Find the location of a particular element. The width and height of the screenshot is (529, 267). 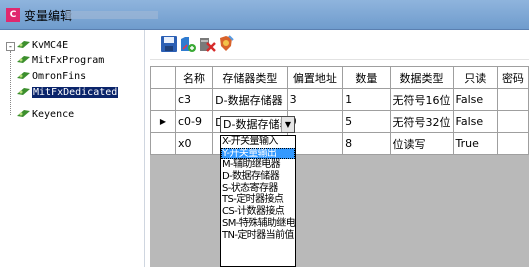

table-row: ▶ c0-9 D-数据存储器 0 5 无符号32位 False is located at coordinates (339, 121).